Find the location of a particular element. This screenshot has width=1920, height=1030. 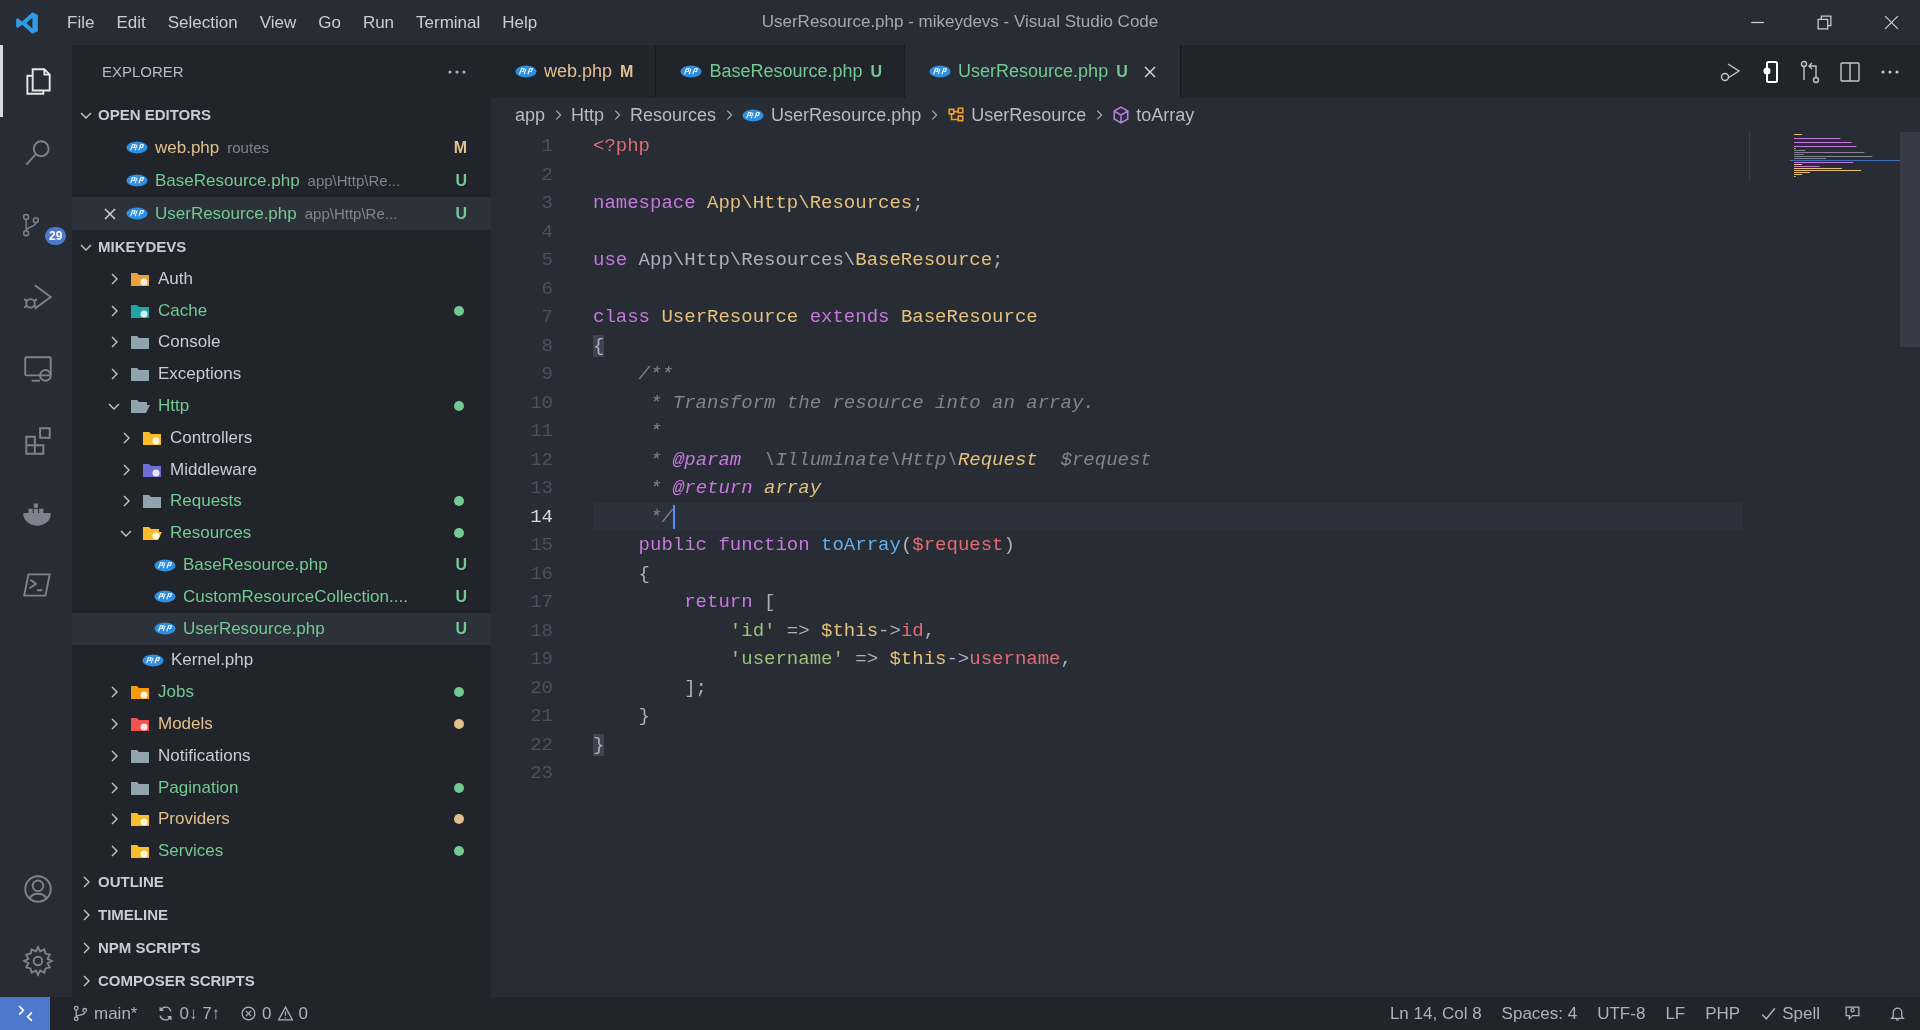

settings-icon is located at coordinates (37, 961).